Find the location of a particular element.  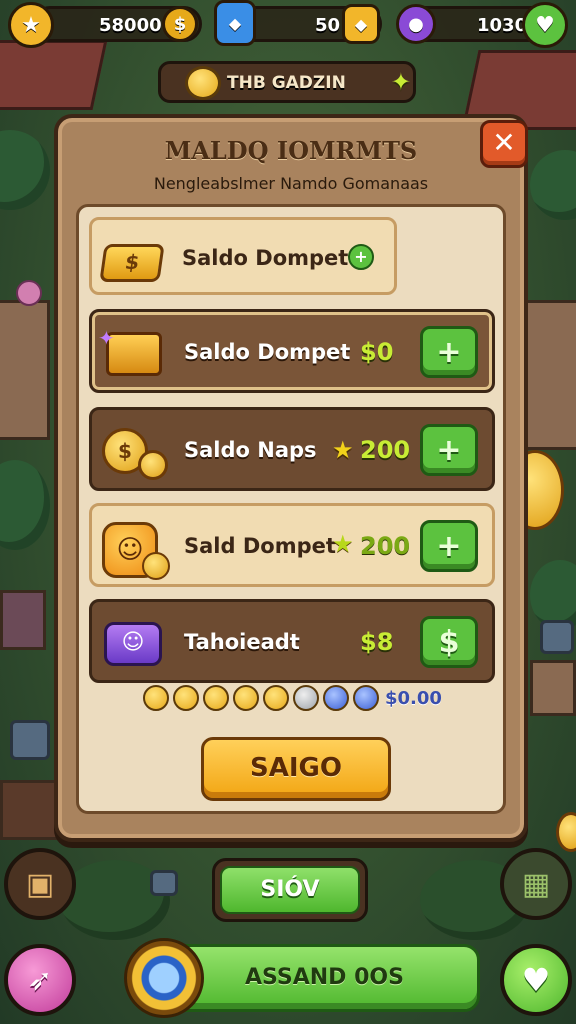

rocket-icon: ➶ is located at coordinates (40, 980).